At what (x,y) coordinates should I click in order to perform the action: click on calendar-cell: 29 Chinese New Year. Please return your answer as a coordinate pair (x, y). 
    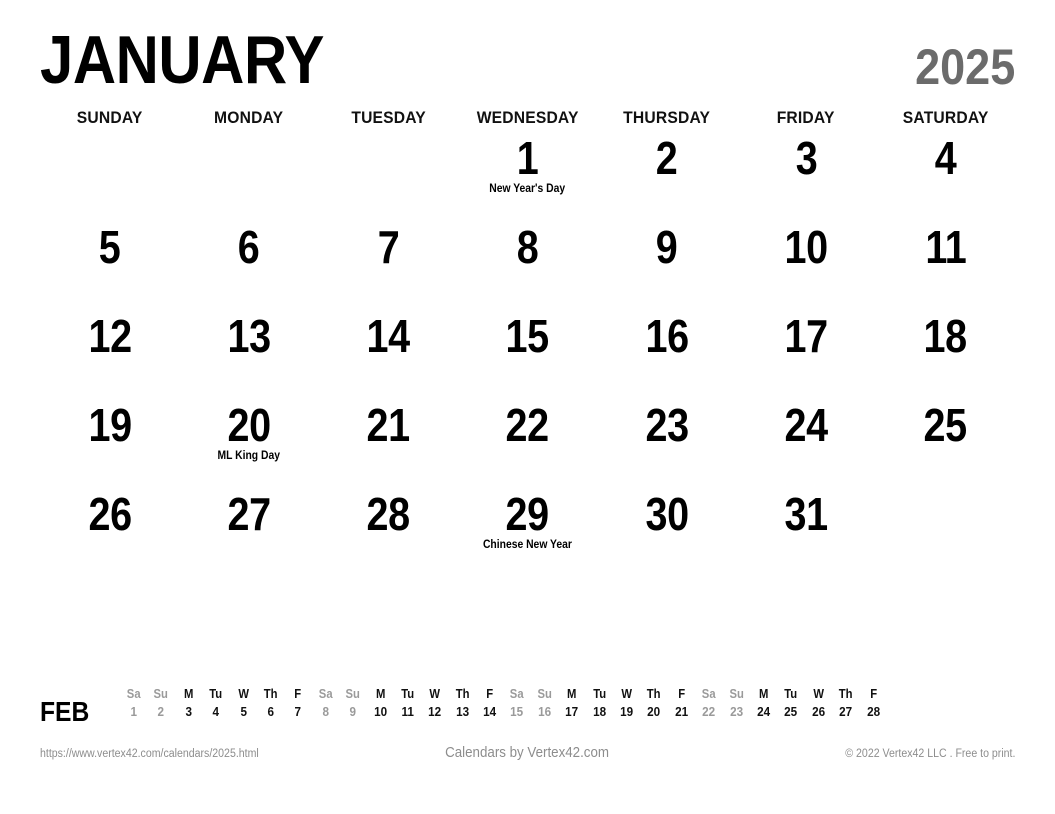
    Looking at the image, I should click on (527, 532).